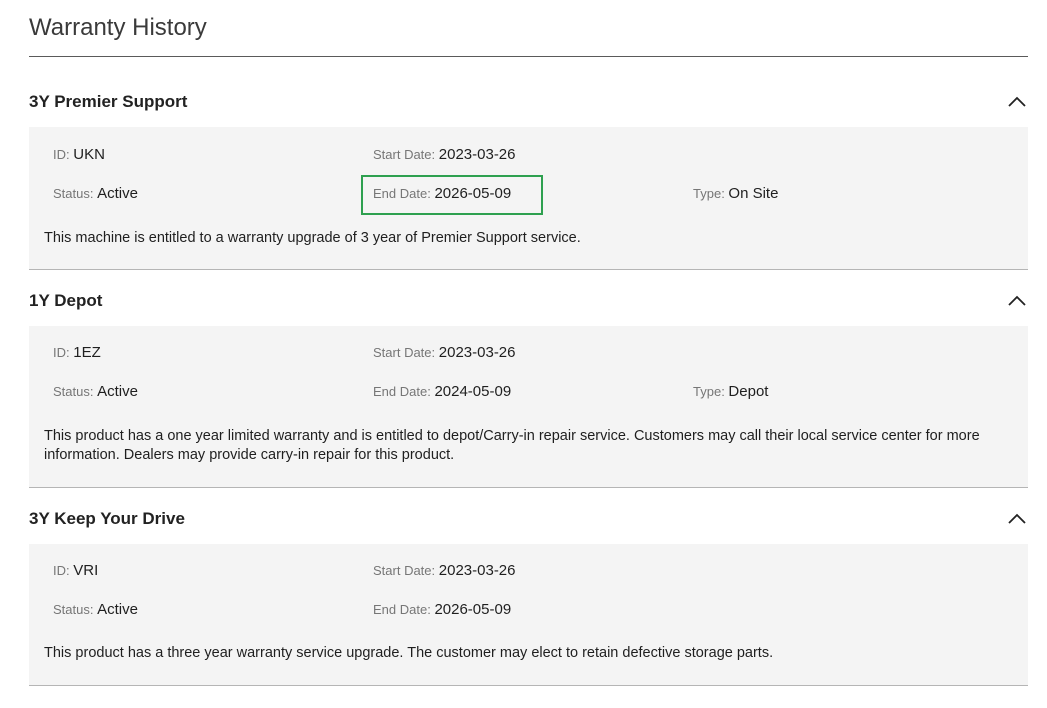  I want to click on type-field: Type: On Site, so click(736, 193).